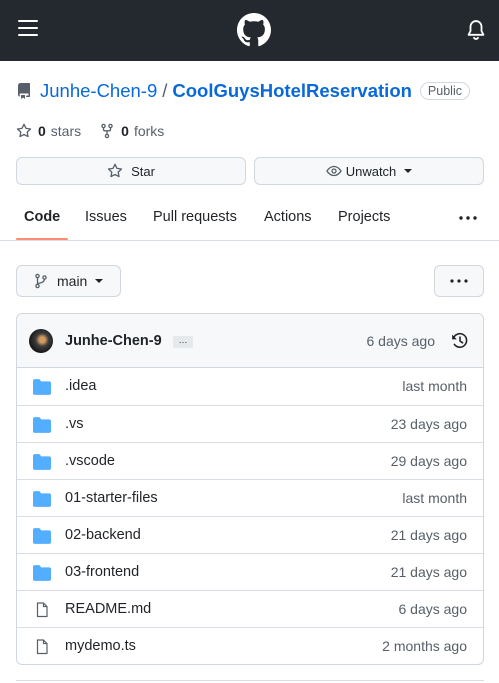  Describe the element at coordinates (250, 423) in the screenshot. I see `file-row: .vs 23 days ago` at that location.